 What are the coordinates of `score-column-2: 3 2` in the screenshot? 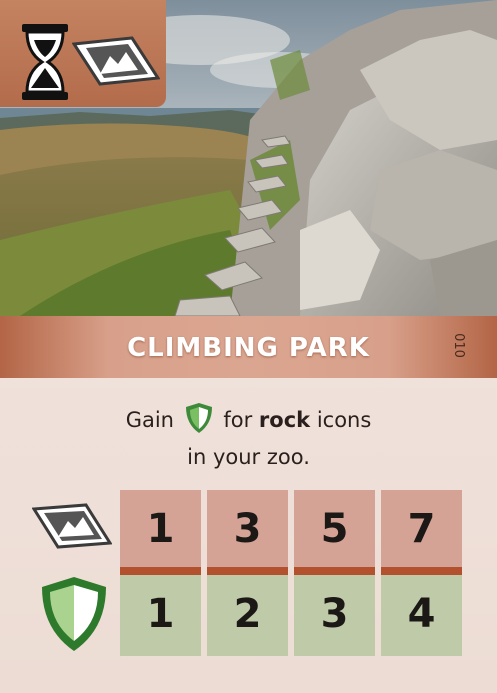 It's located at (247, 573).